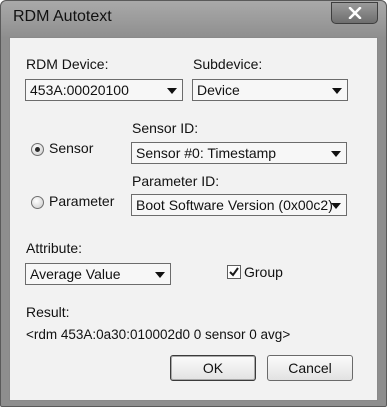 This screenshot has width=387, height=407. What do you see at coordinates (206, 153) in the screenshot?
I see `sensor-id-value: Sensor #0: Timestamp` at bounding box center [206, 153].